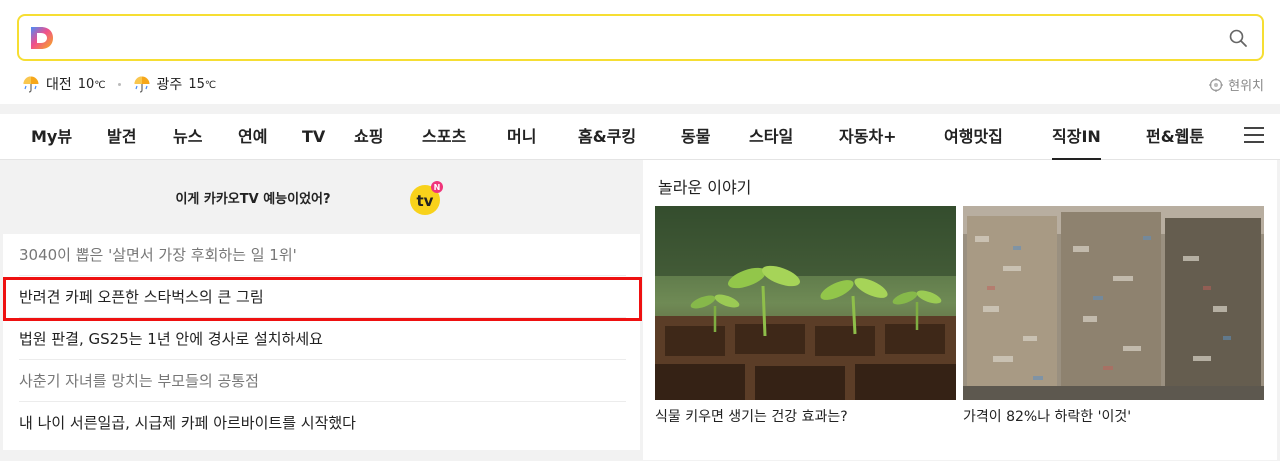 This screenshot has width=1280, height=461. I want to click on current-location-button: 현위치, so click(1236, 84).